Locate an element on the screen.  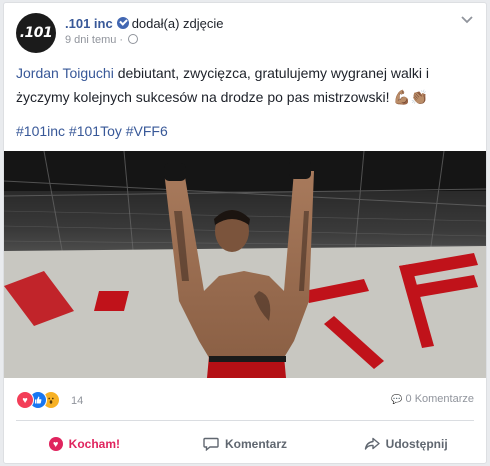
page-avatar: .101 is located at coordinates (36, 33).